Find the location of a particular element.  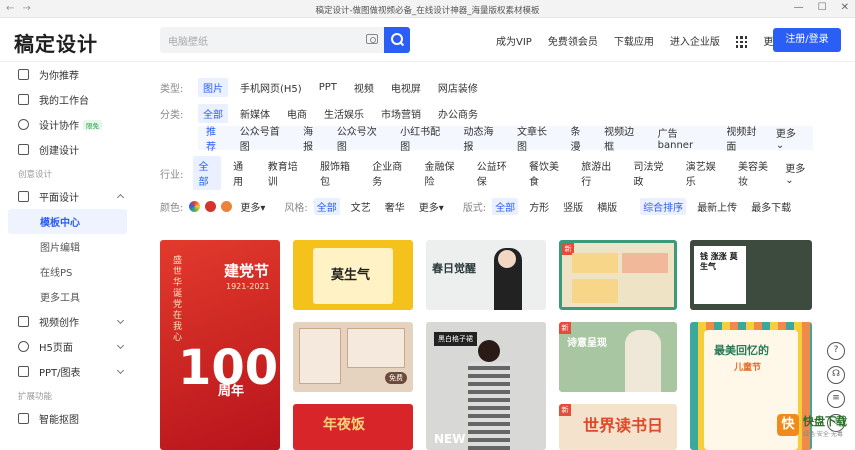

style-option: 文艺 is located at coordinates (361, 206).